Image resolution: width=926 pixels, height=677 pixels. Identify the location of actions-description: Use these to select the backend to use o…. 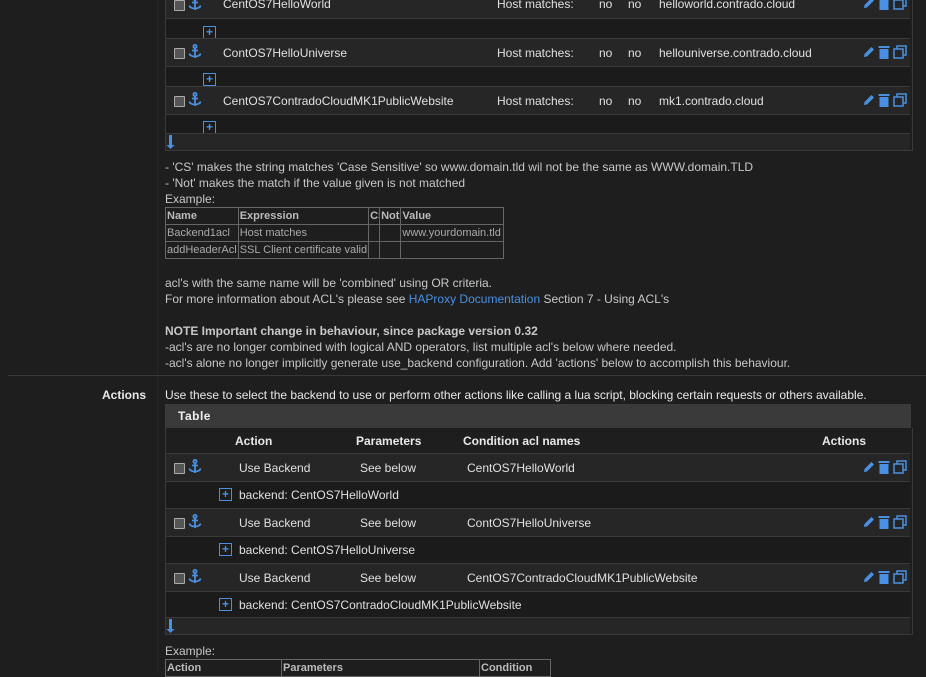
(516, 395).